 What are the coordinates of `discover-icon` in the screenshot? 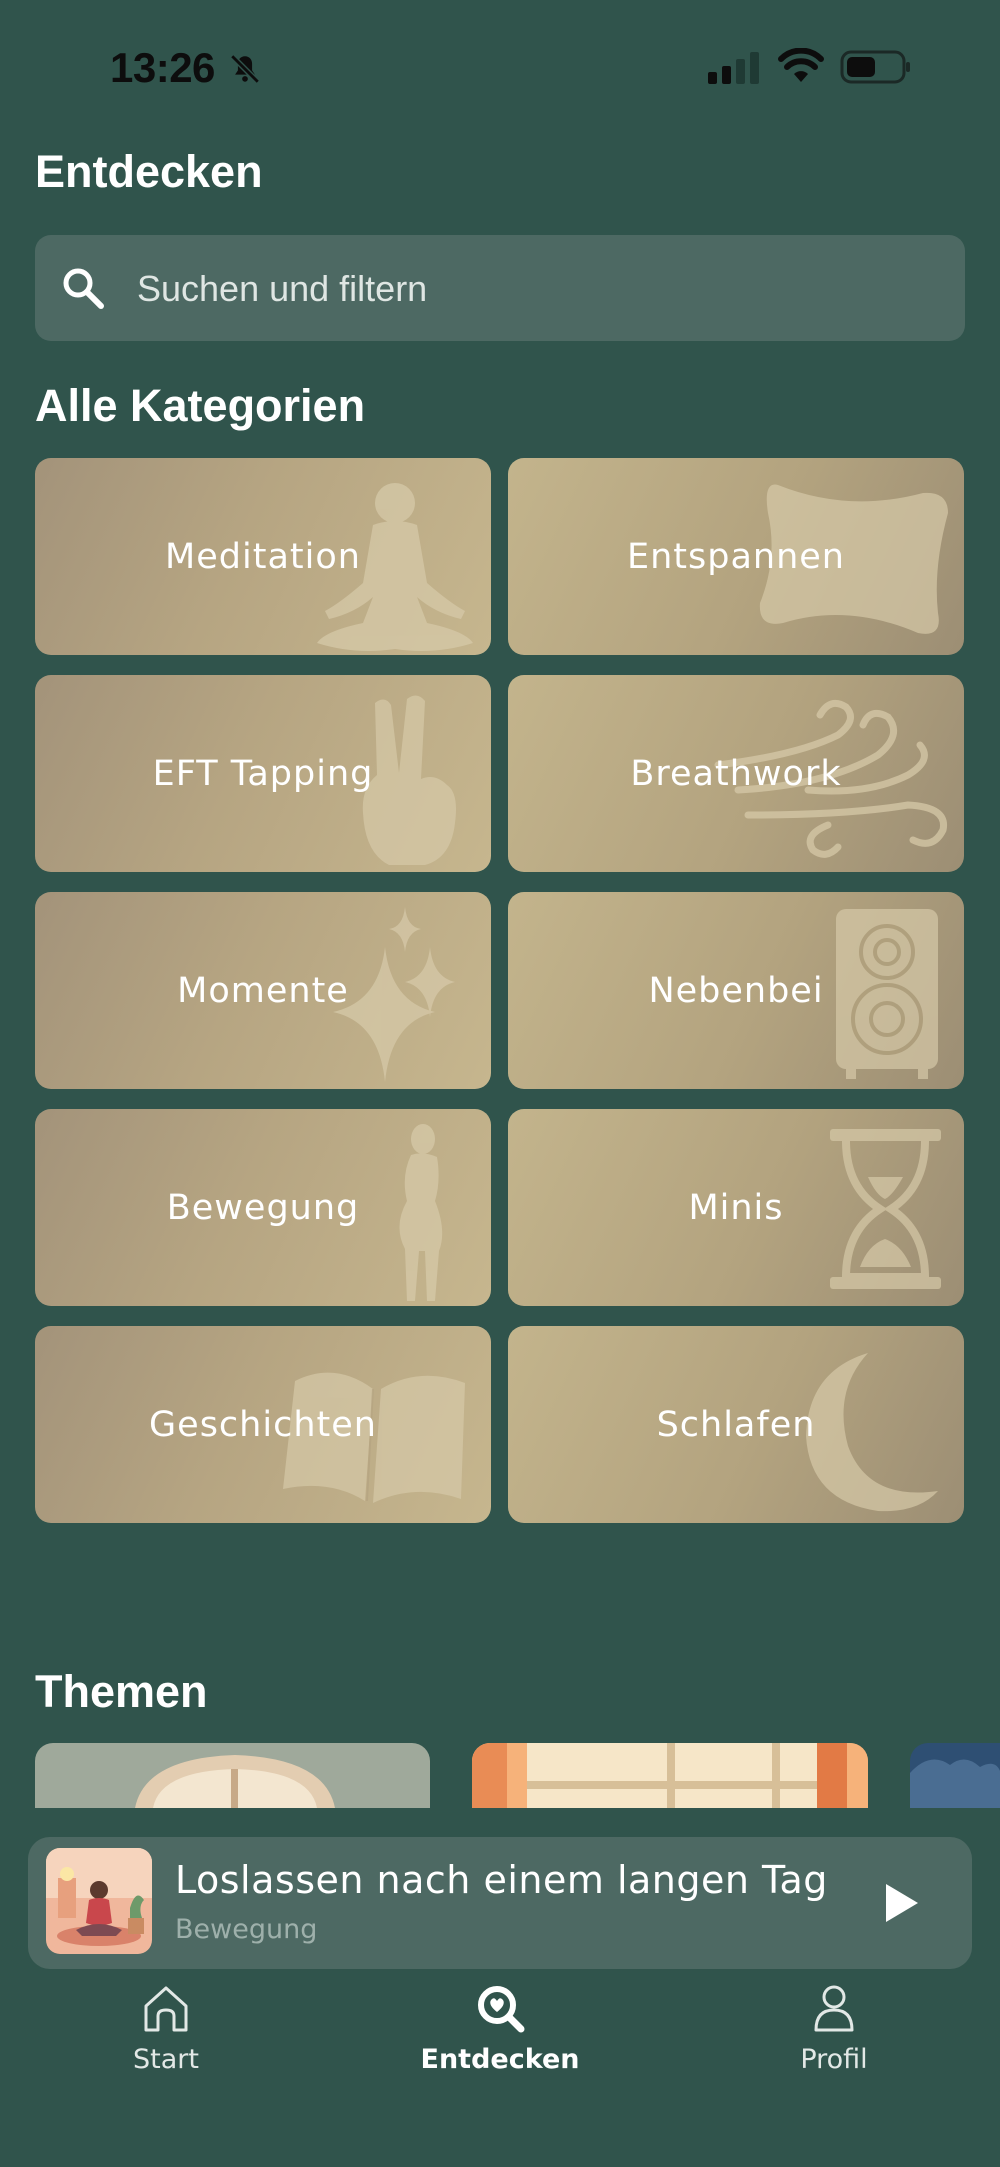 It's located at (501, 2009).